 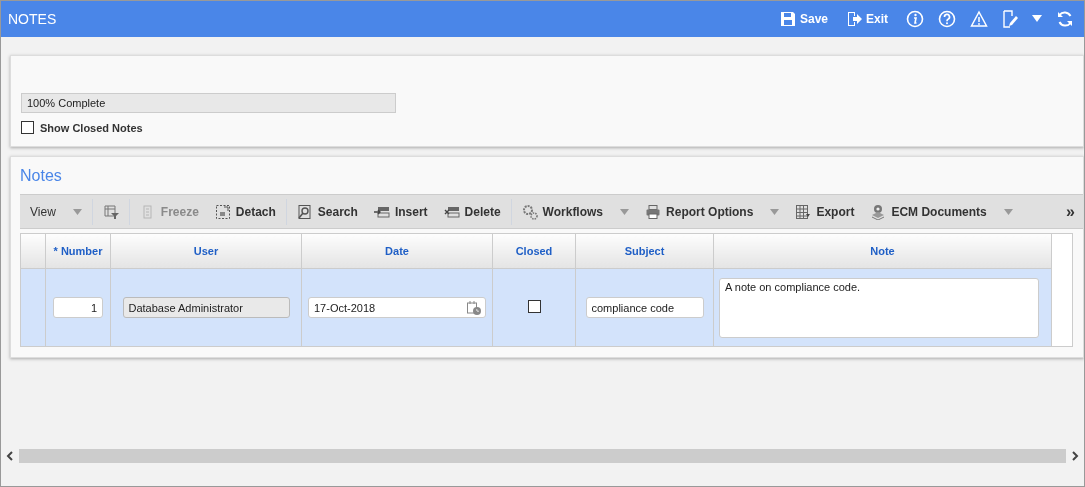 I want to click on save-button: Save, so click(x=803, y=19).